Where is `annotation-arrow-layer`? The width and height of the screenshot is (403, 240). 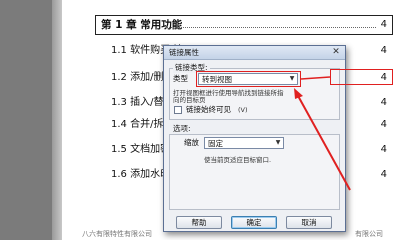 annotation-arrow-layer is located at coordinates (322, 133).